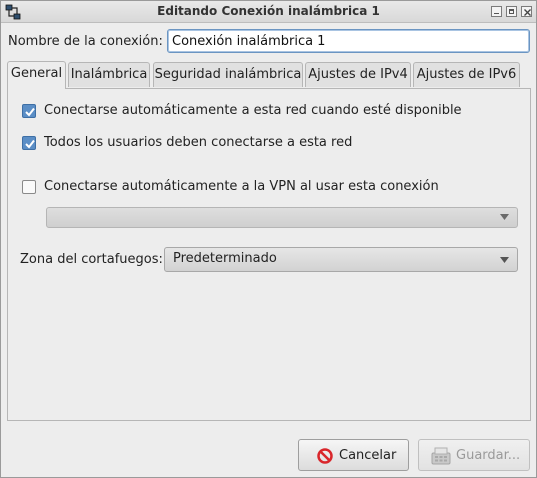 The width and height of the screenshot is (537, 478). What do you see at coordinates (348, 41) in the screenshot?
I see `connection-name-input` at bounding box center [348, 41].